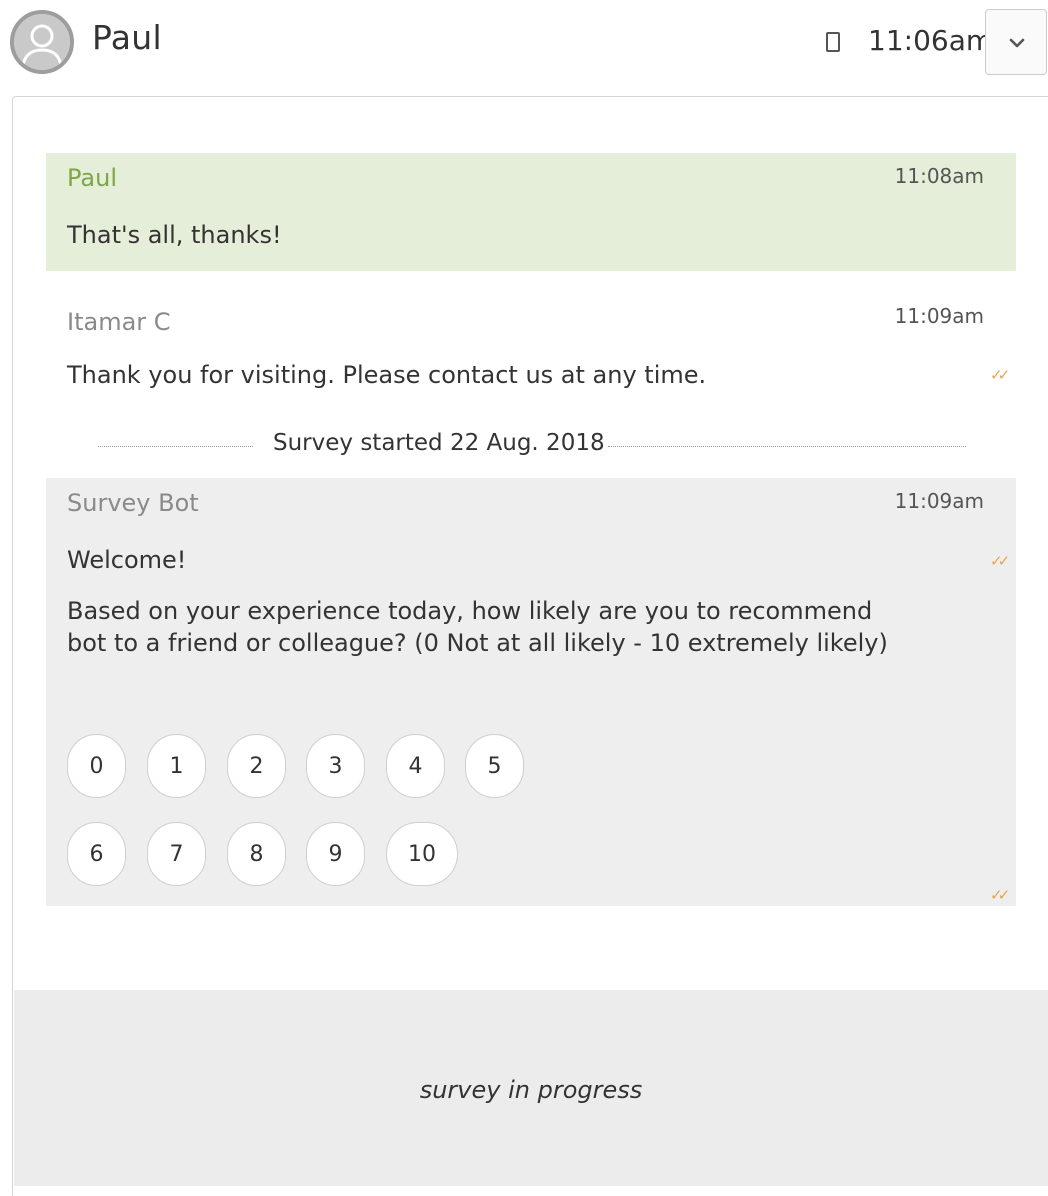  I want to click on rating-option-5: 5, so click(494, 766).